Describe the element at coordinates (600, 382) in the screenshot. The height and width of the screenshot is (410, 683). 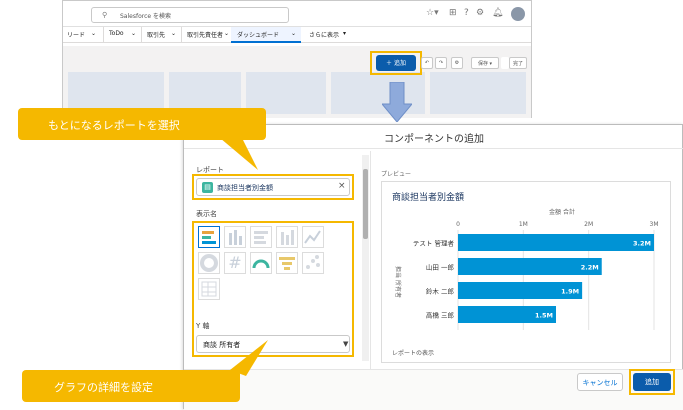
I see `cancel-button: キャンセル` at that location.